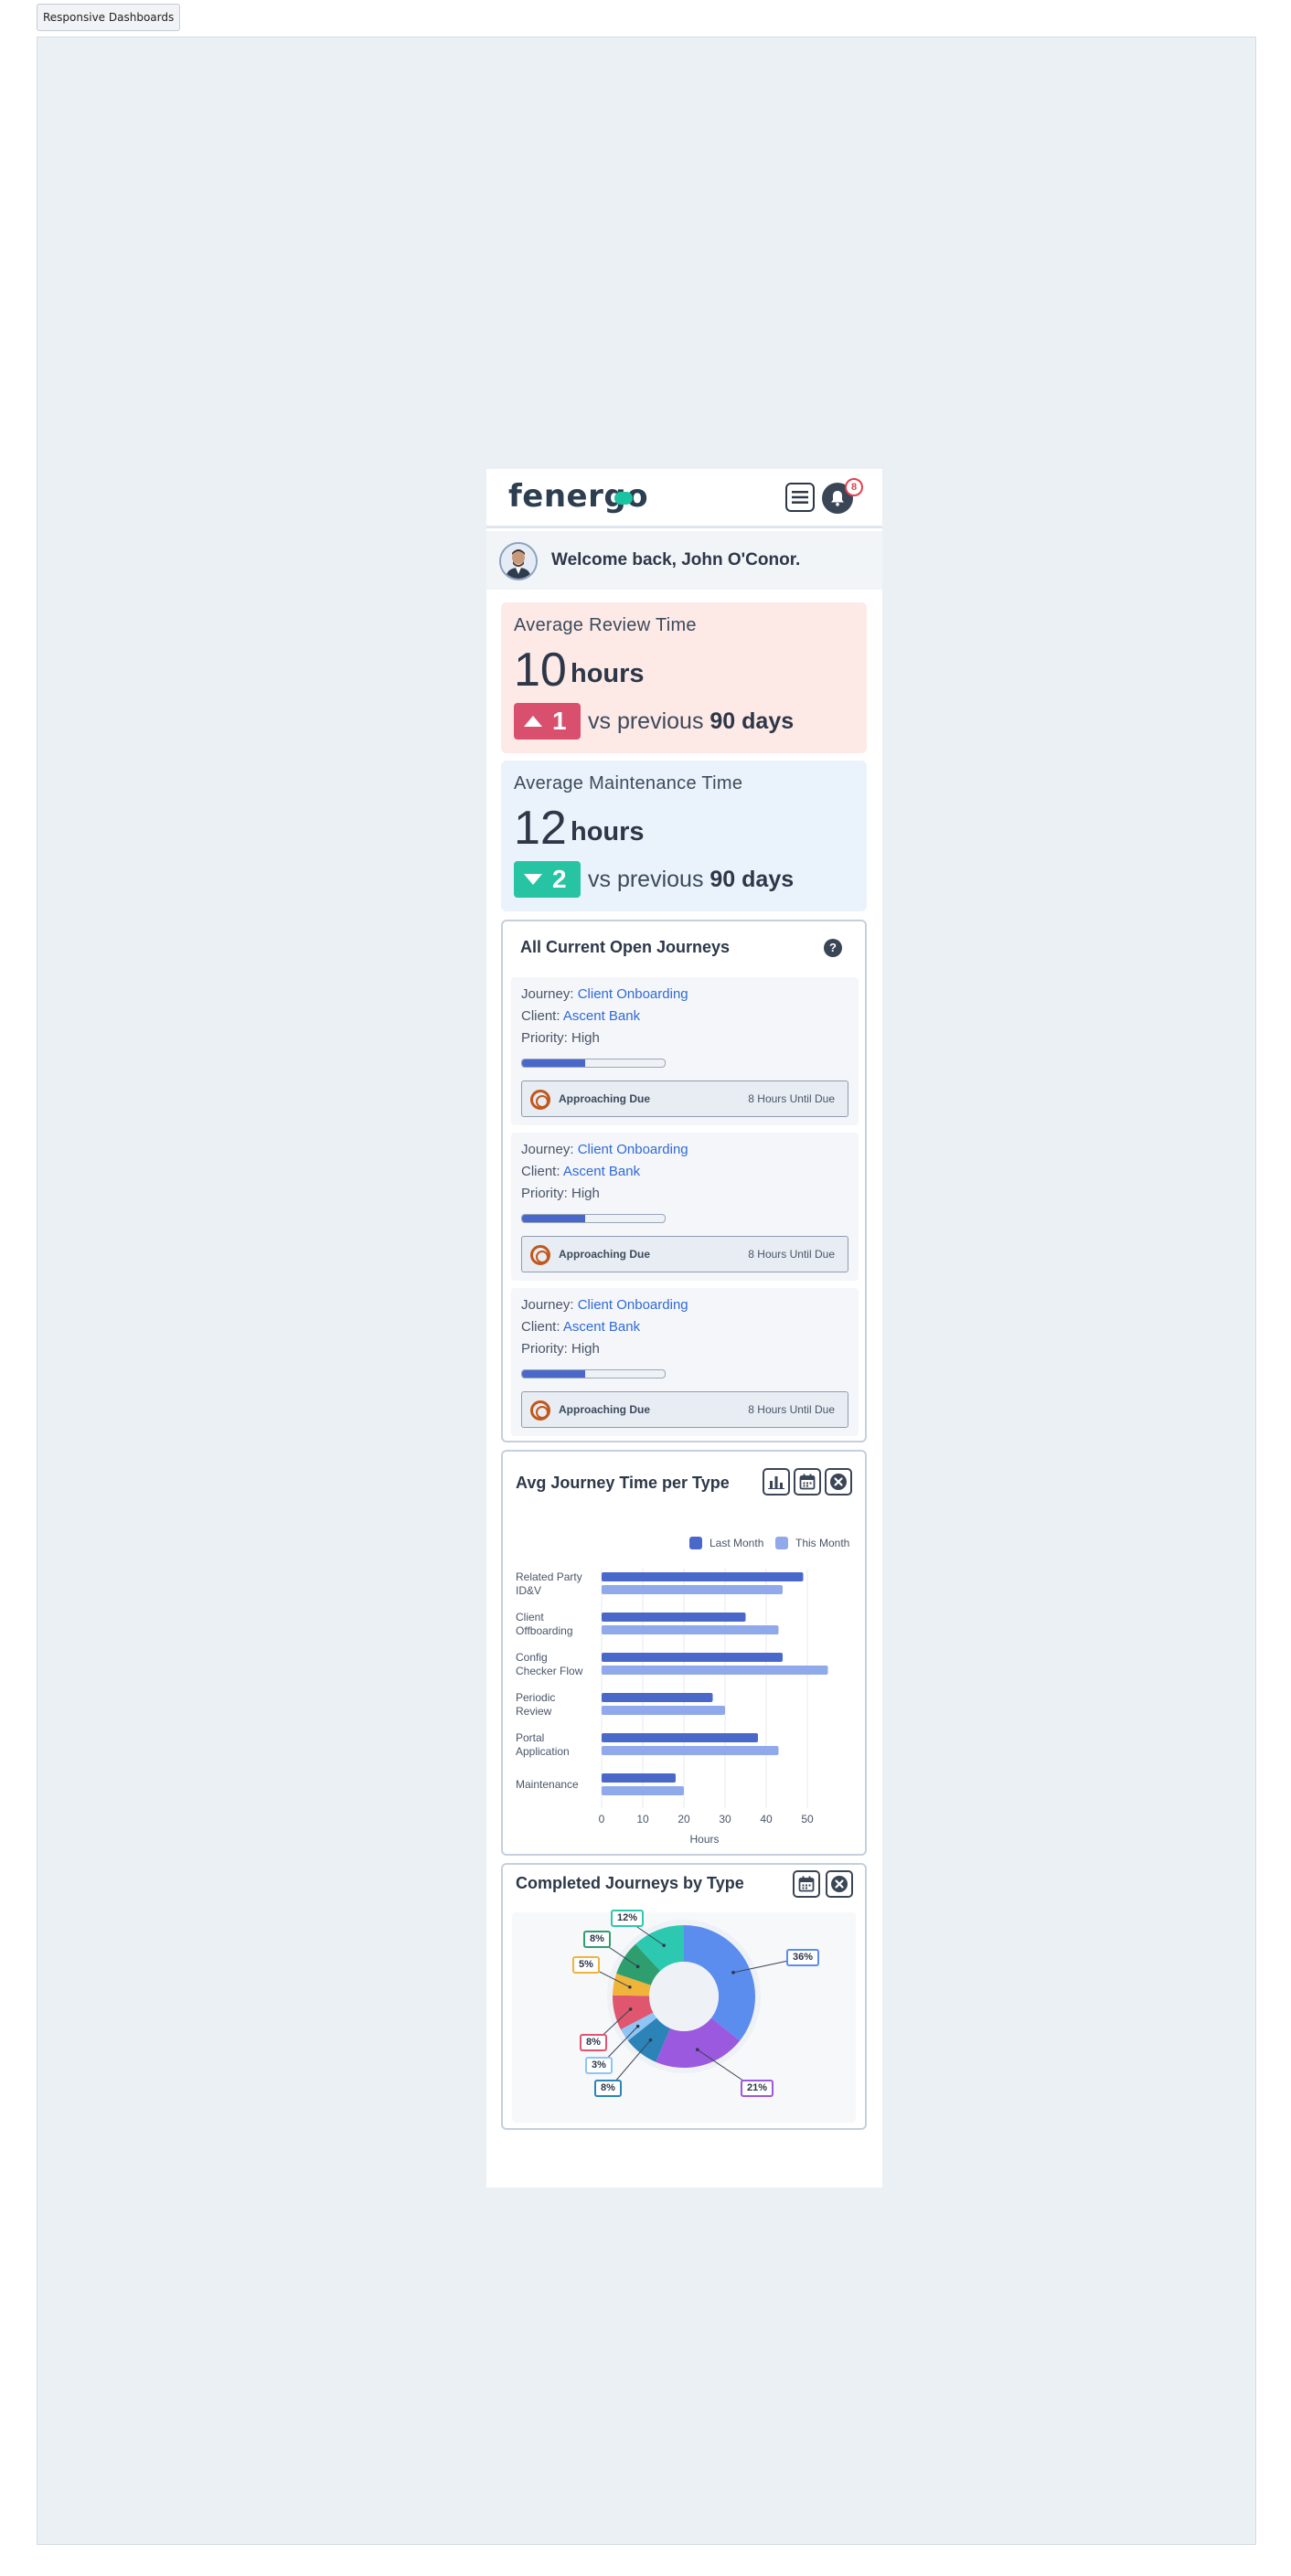 This screenshot has height=2576, width=1291. What do you see at coordinates (530, 1617) in the screenshot?
I see `category-label: Client` at bounding box center [530, 1617].